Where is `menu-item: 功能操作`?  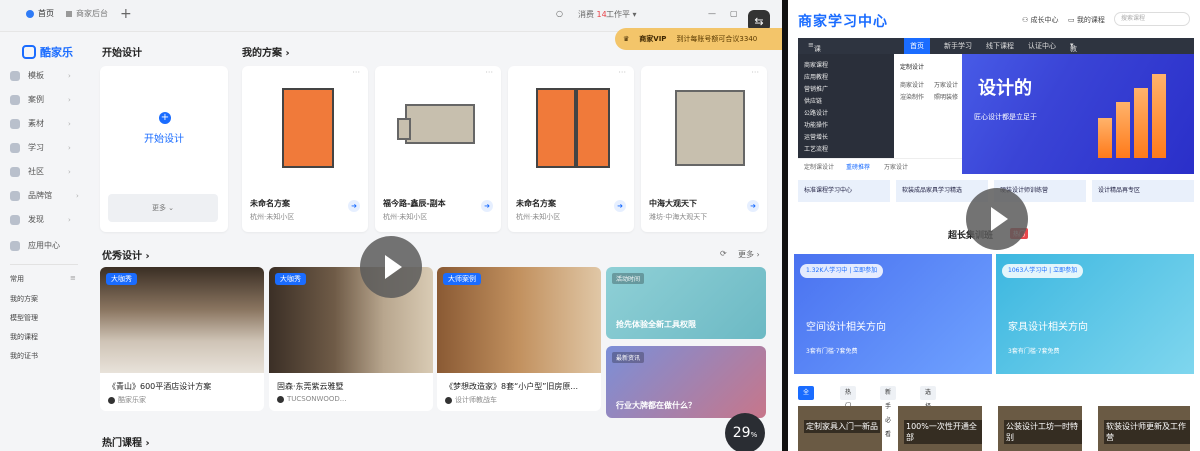
menu-item: 功能操作 is located at coordinates (816, 124).